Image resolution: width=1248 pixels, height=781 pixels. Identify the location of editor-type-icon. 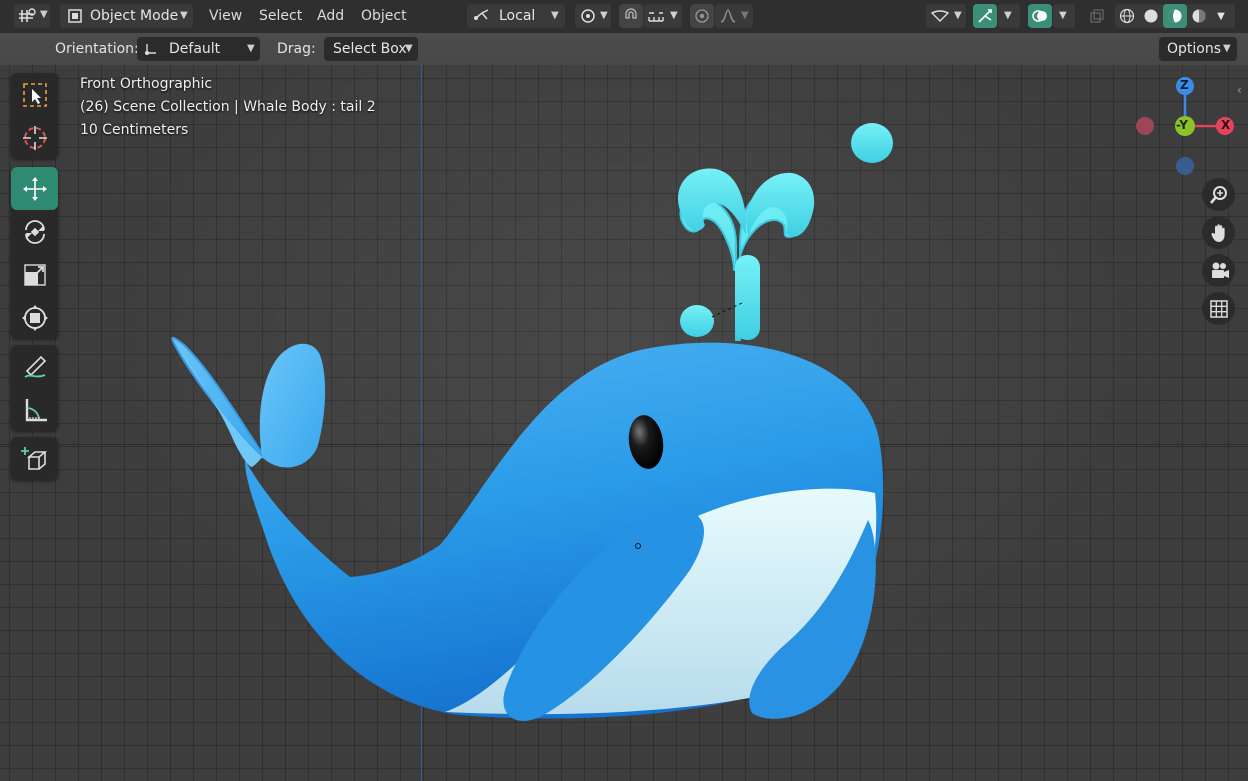
(28, 16).